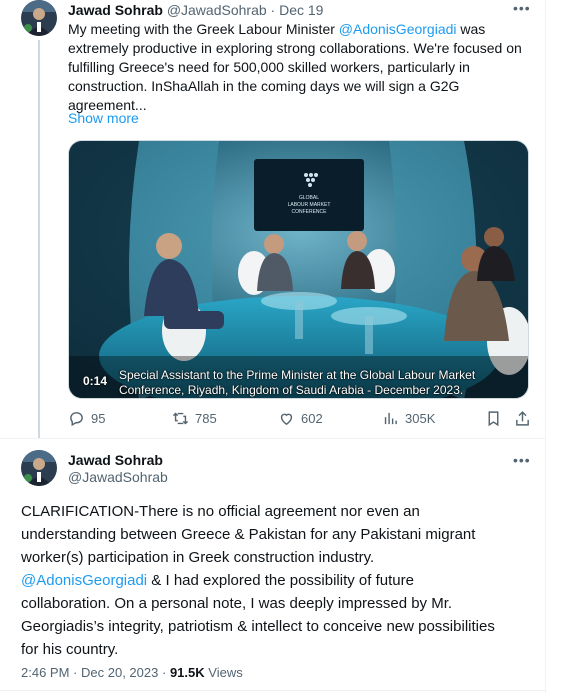 Image resolution: width=564 pixels, height=693 pixels. I want to click on views-count: 305K, so click(420, 418).